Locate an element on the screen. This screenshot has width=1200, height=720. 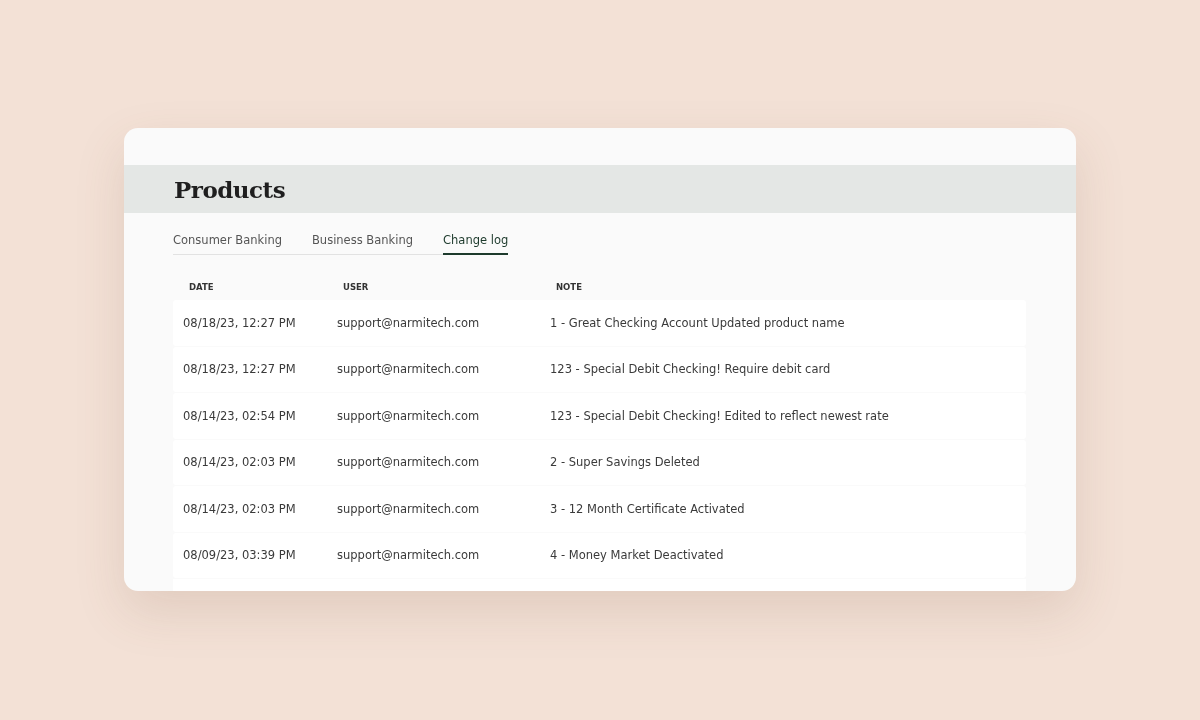
table-cell-text: 08/09/23, 03:39 PM is located at coordinates (240, 555).